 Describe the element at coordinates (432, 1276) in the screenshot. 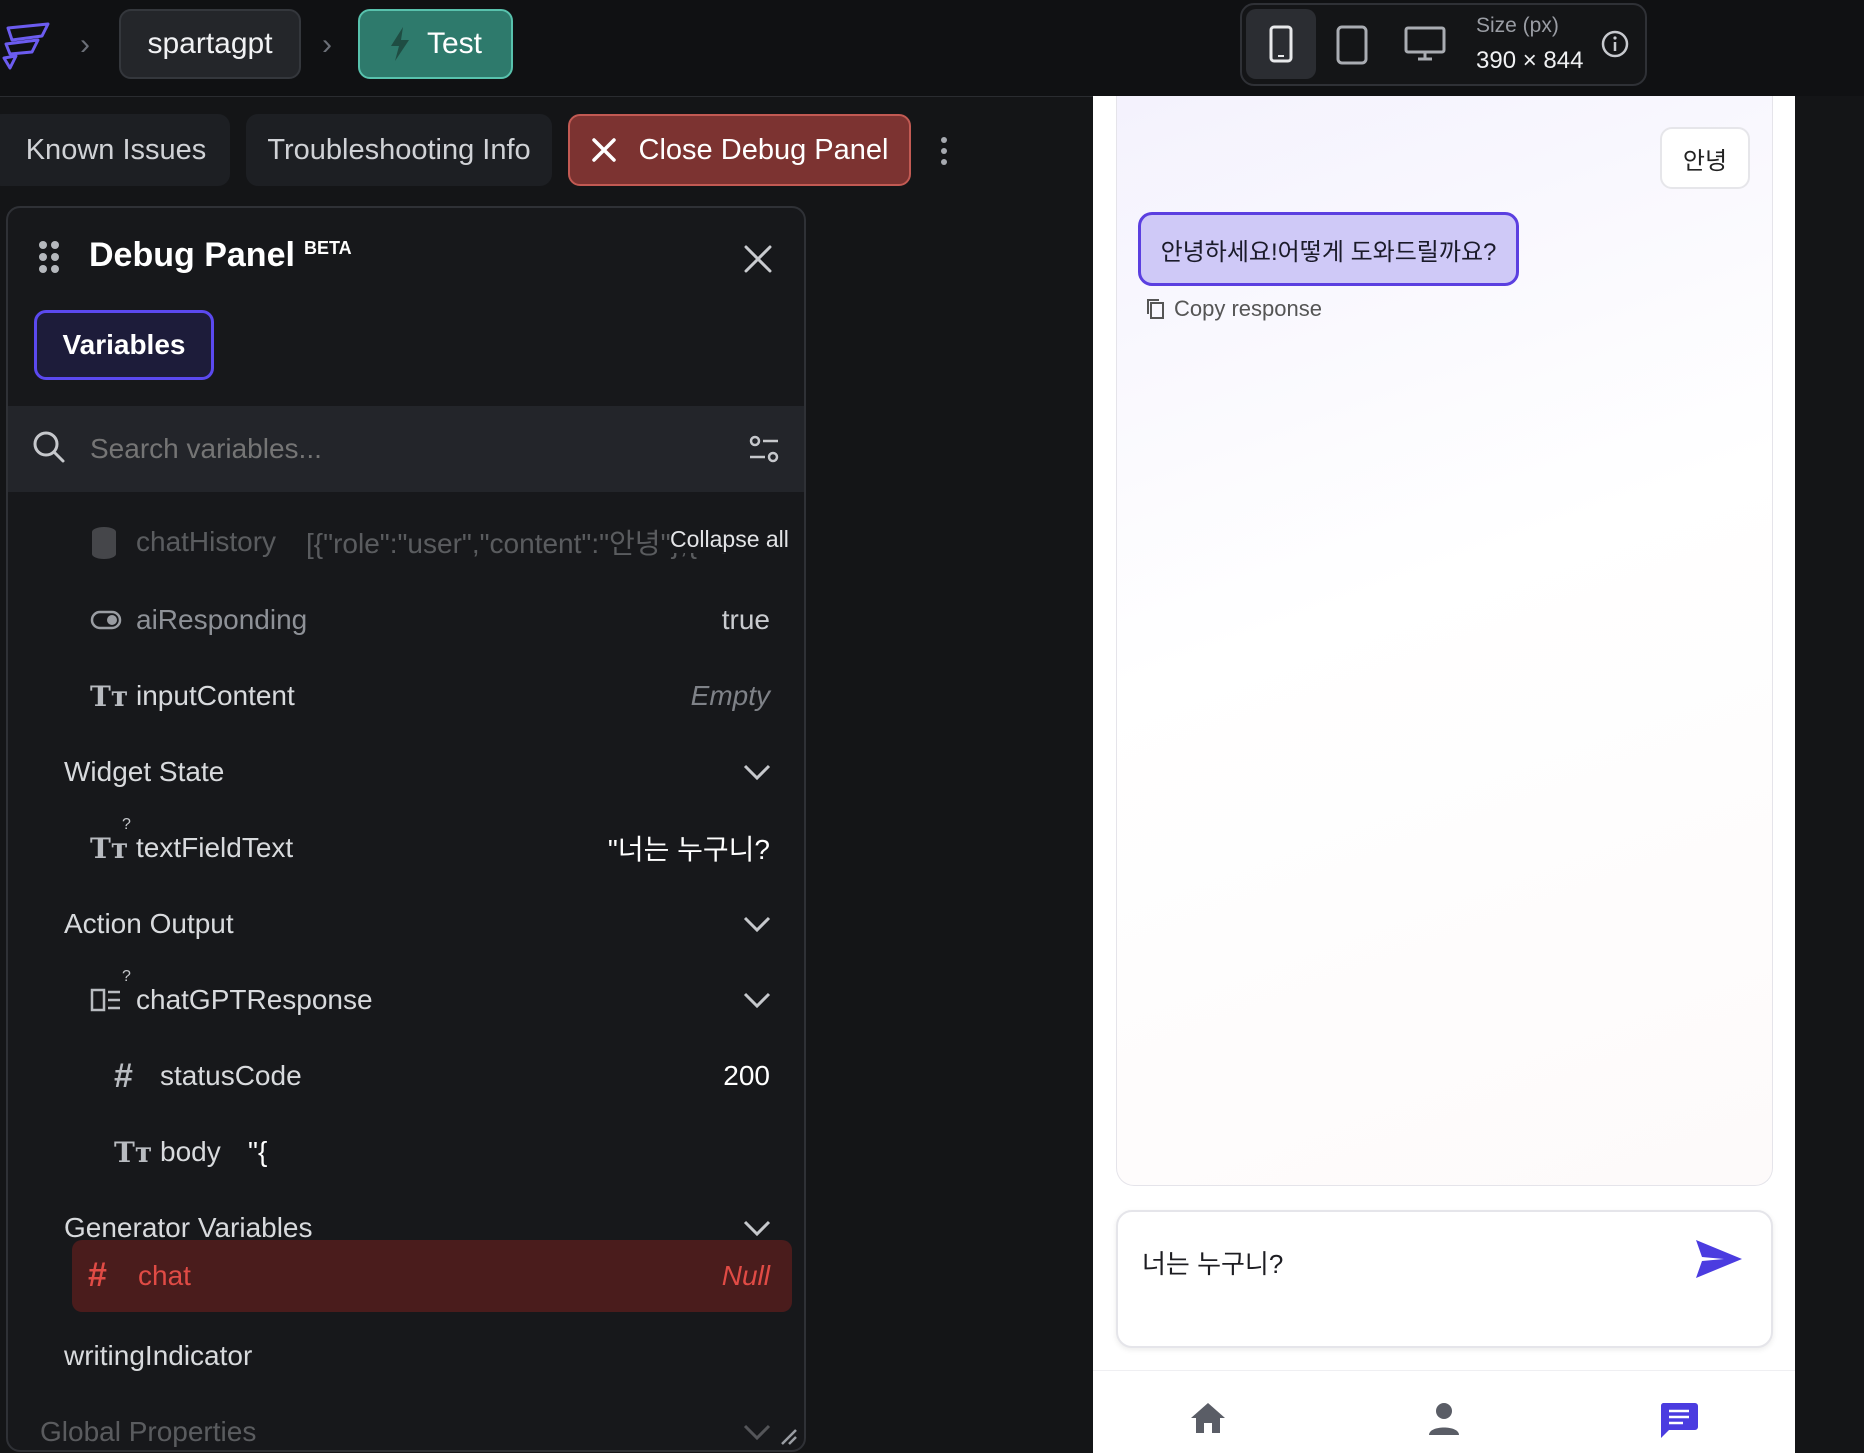

I see `variable-row-chat: # chat Null` at that location.